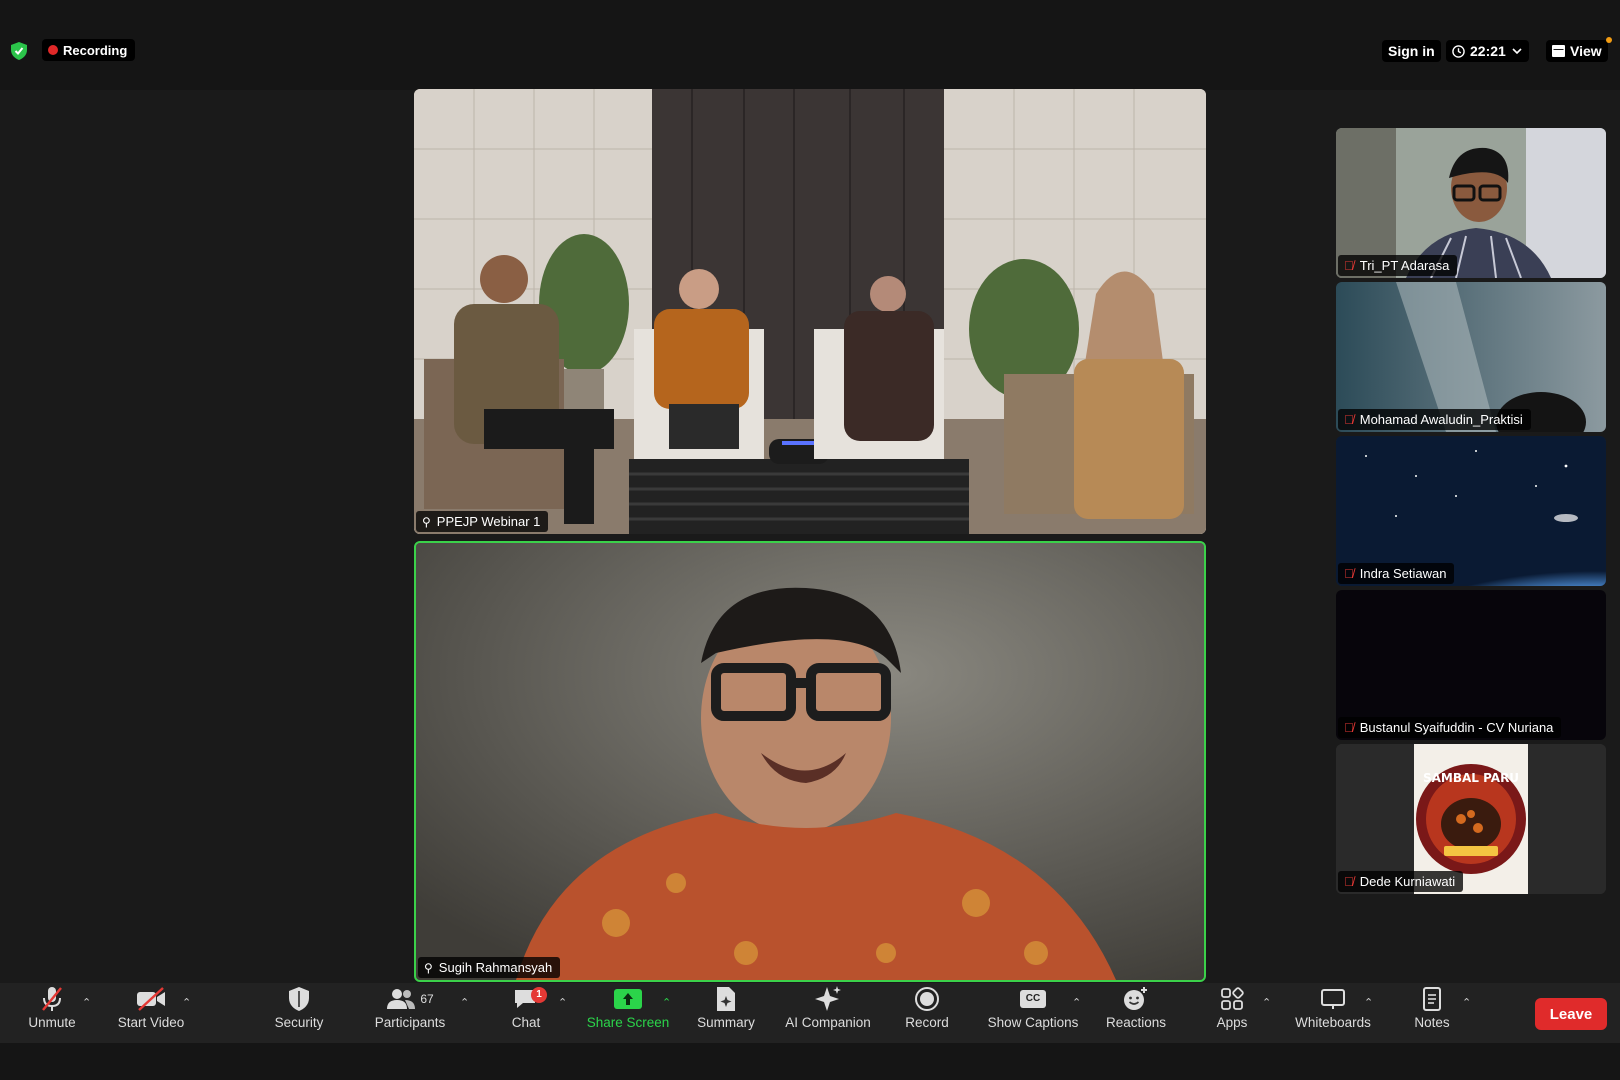 This screenshot has height=1080, width=1620. I want to click on notification-dot, so click(1609, 40).